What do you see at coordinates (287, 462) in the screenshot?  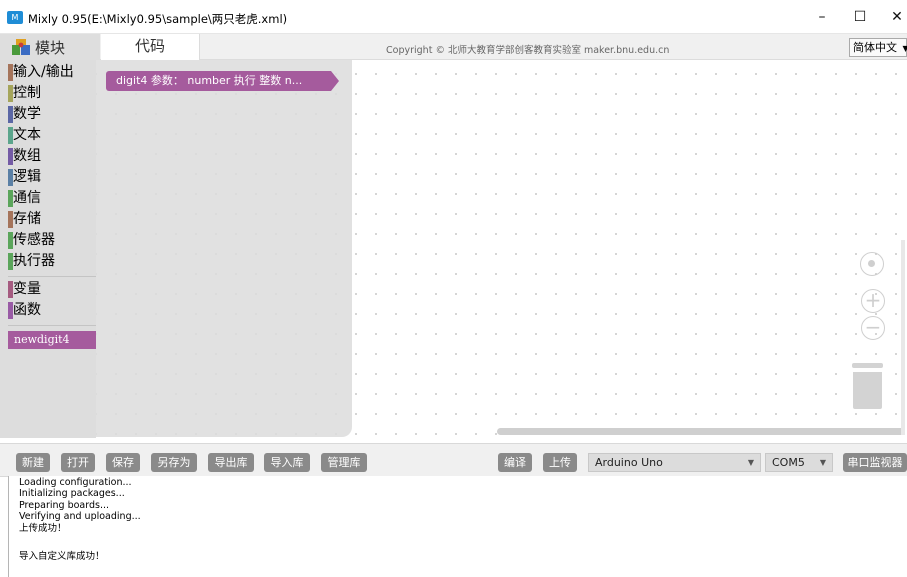 I see `import-library-button: 导入库` at bounding box center [287, 462].